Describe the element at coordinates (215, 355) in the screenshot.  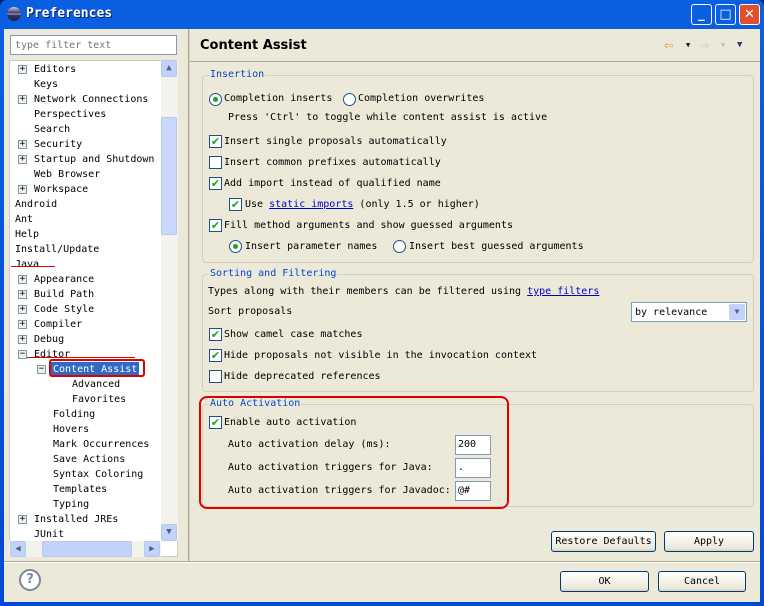
I see `hide-invisible-checkbox: ✔` at that location.